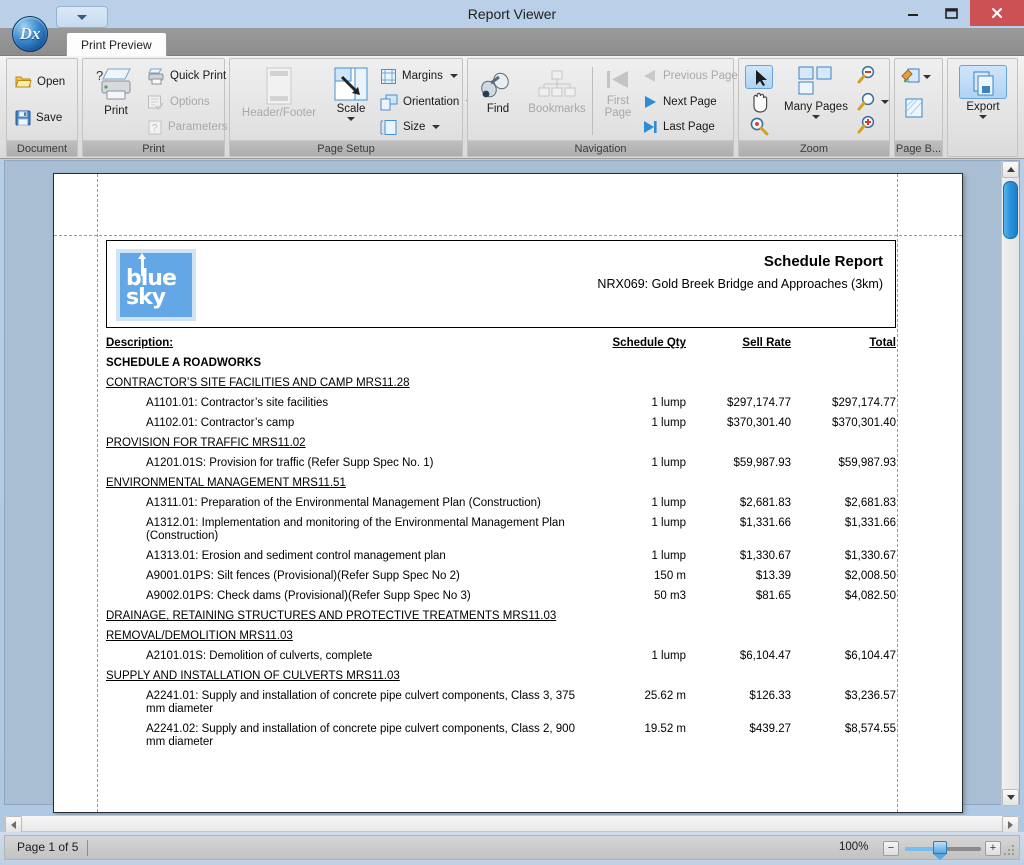  I want to click on export-button-label: Export, so click(983, 107).